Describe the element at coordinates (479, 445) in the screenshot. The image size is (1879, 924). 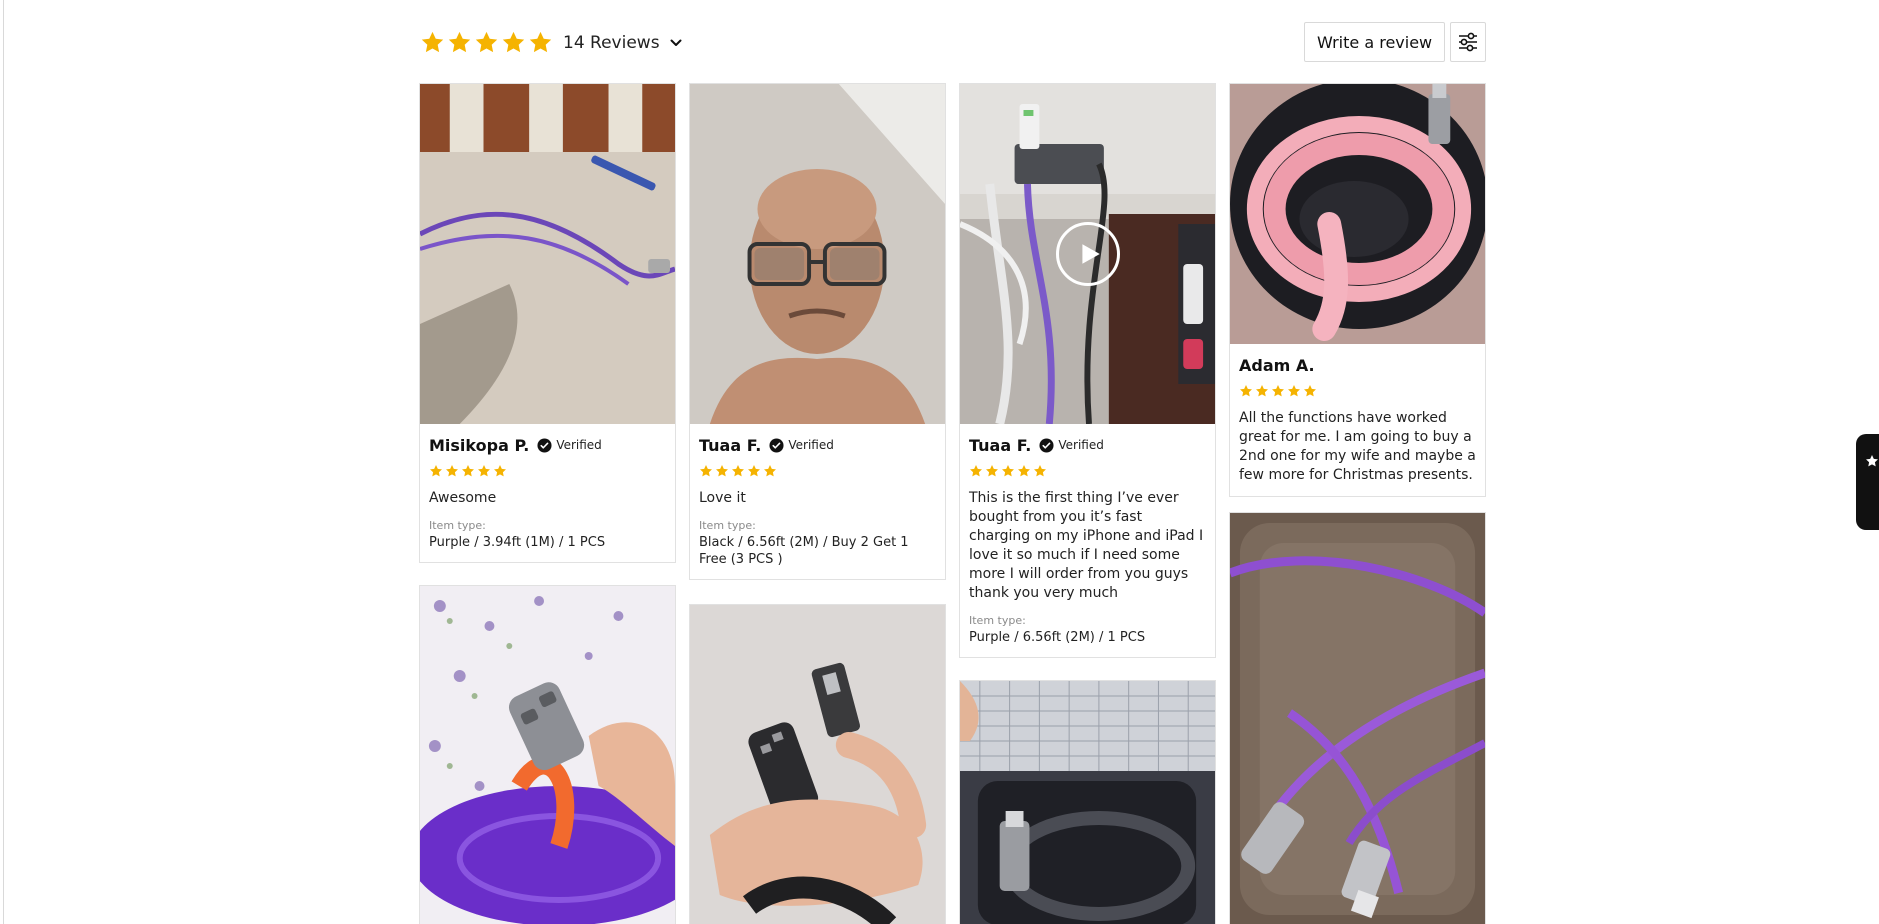
I see `reviewer-name: Misikopa P.` at that location.